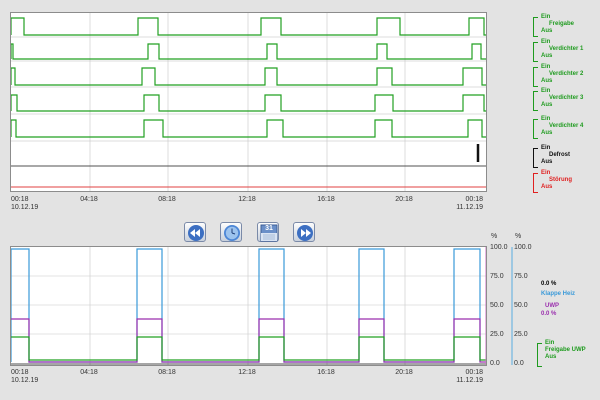 The height and width of the screenshot is (400, 600). What do you see at coordinates (523, 247) in the screenshot?
I see `y-tick-right: 100.0` at bounding box center [523, 247].